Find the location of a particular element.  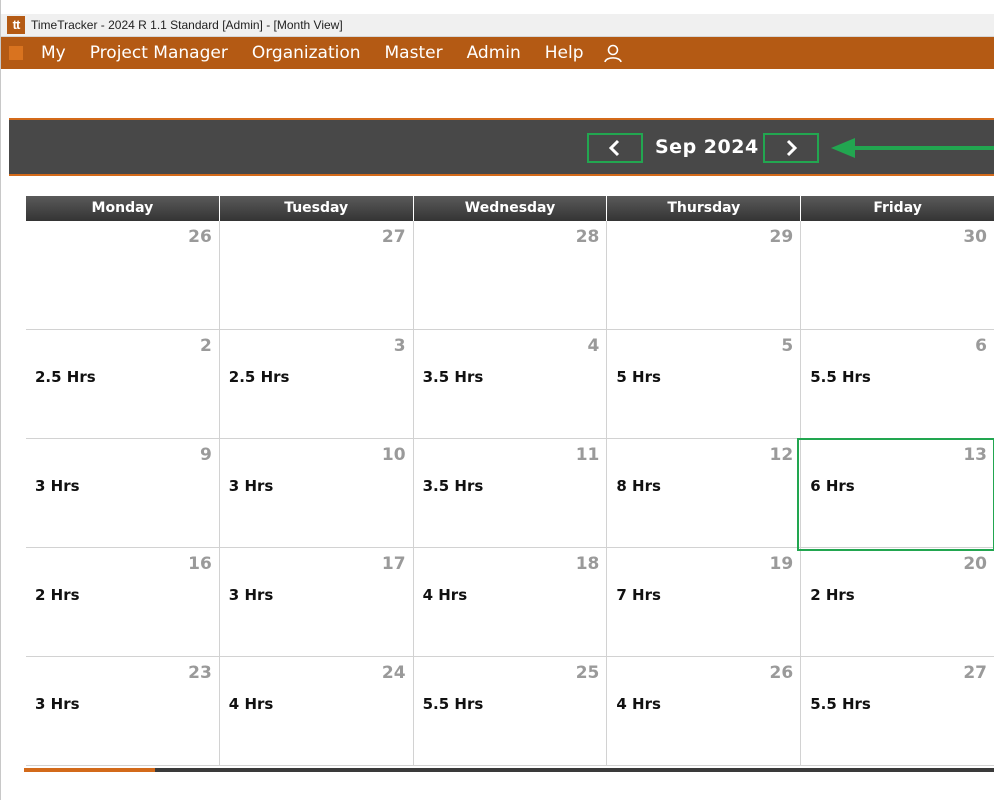

week-row: 9 3 Hrs 10 3 Hrs 11 3.5 Hrs 12 8 Hrs 13 6 Hrs is located at coordinates (510, 493).